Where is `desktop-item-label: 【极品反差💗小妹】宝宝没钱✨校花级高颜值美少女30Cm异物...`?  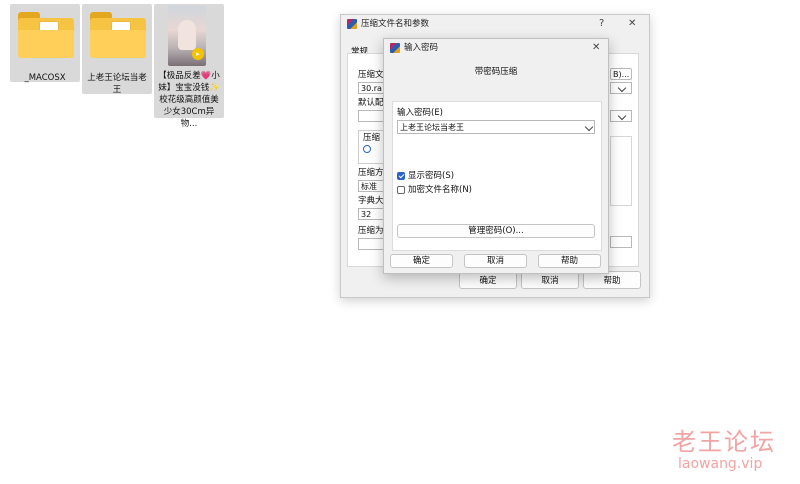 desktop-item-label: 【极品反差💗小妹】宝宝没钱✨校花级高颜值美少女30Cm异物... is located at coordinates (189, 100).